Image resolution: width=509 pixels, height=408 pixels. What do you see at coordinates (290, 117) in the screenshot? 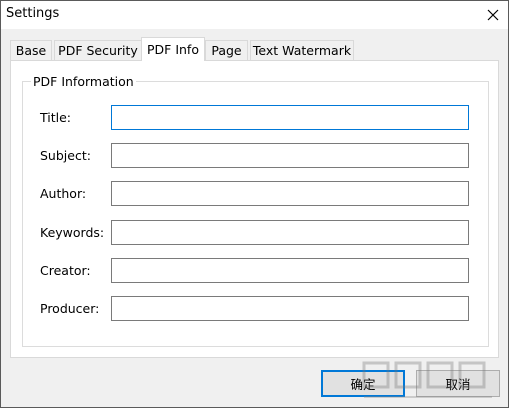
I see `title-input` at bounding box center [290, 117].